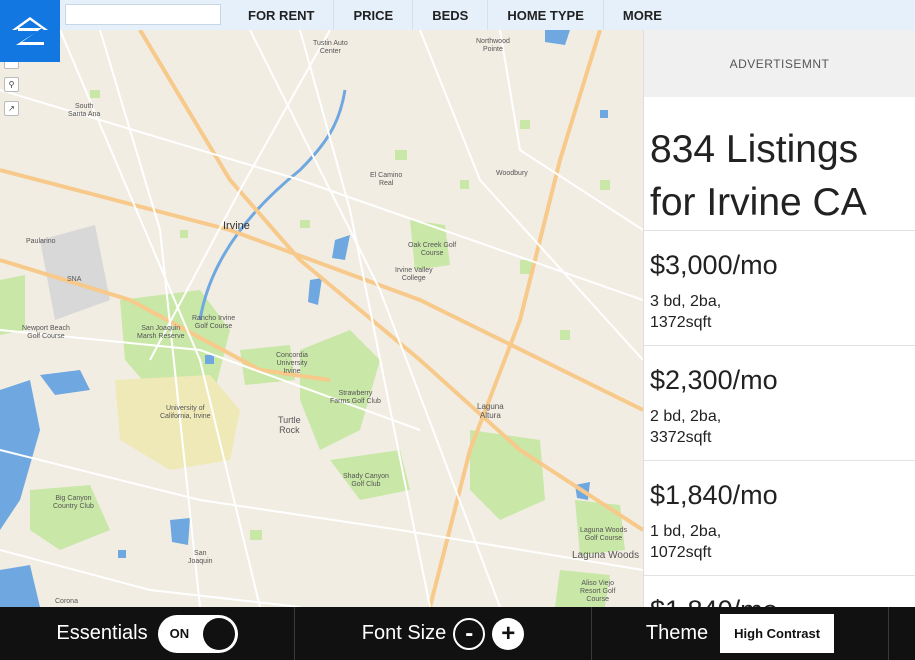 Image resolution: width=915 pixels, height=660 pixels. What do you see at coordinates (686, 427) in the screenshot?
I see `listing-details: 2 bd, 2ba, 3372sqft` at bounding box center [686, 427].